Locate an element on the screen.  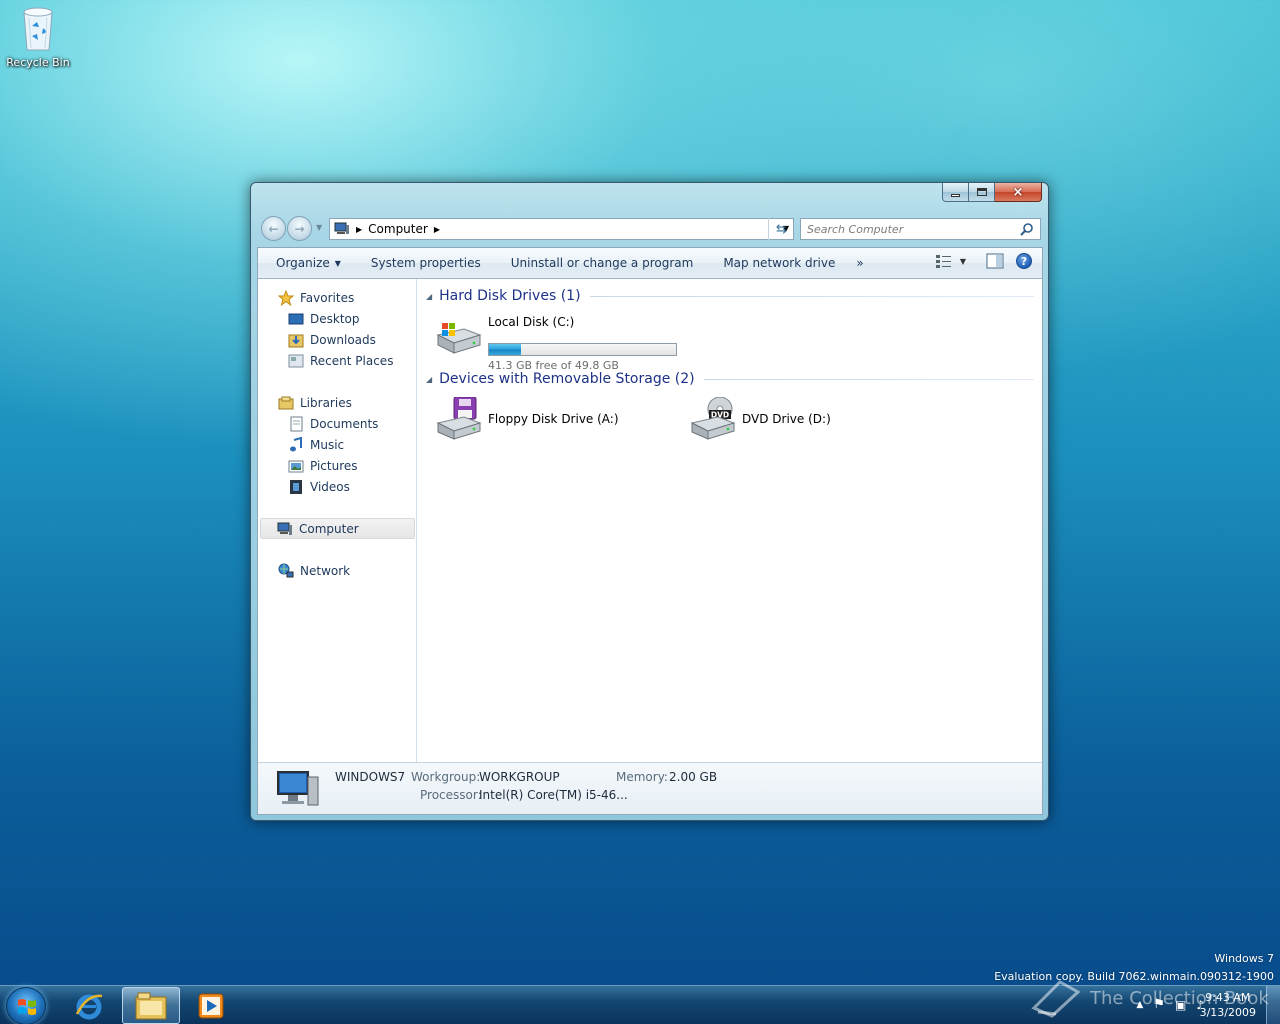
nav-computer: Computer is located at coordinates (337, 528).